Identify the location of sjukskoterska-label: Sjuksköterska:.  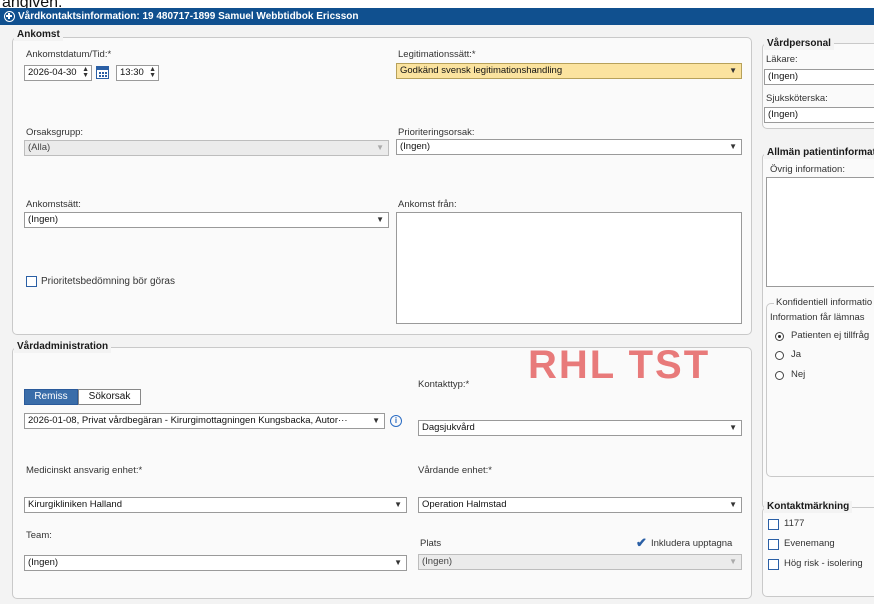
(797, 98).